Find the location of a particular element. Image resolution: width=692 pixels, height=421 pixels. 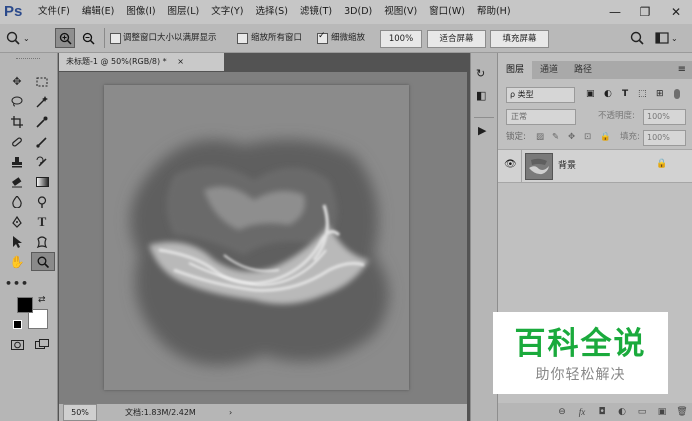

filter-type-icon: T is located at coordinates (625, 94).